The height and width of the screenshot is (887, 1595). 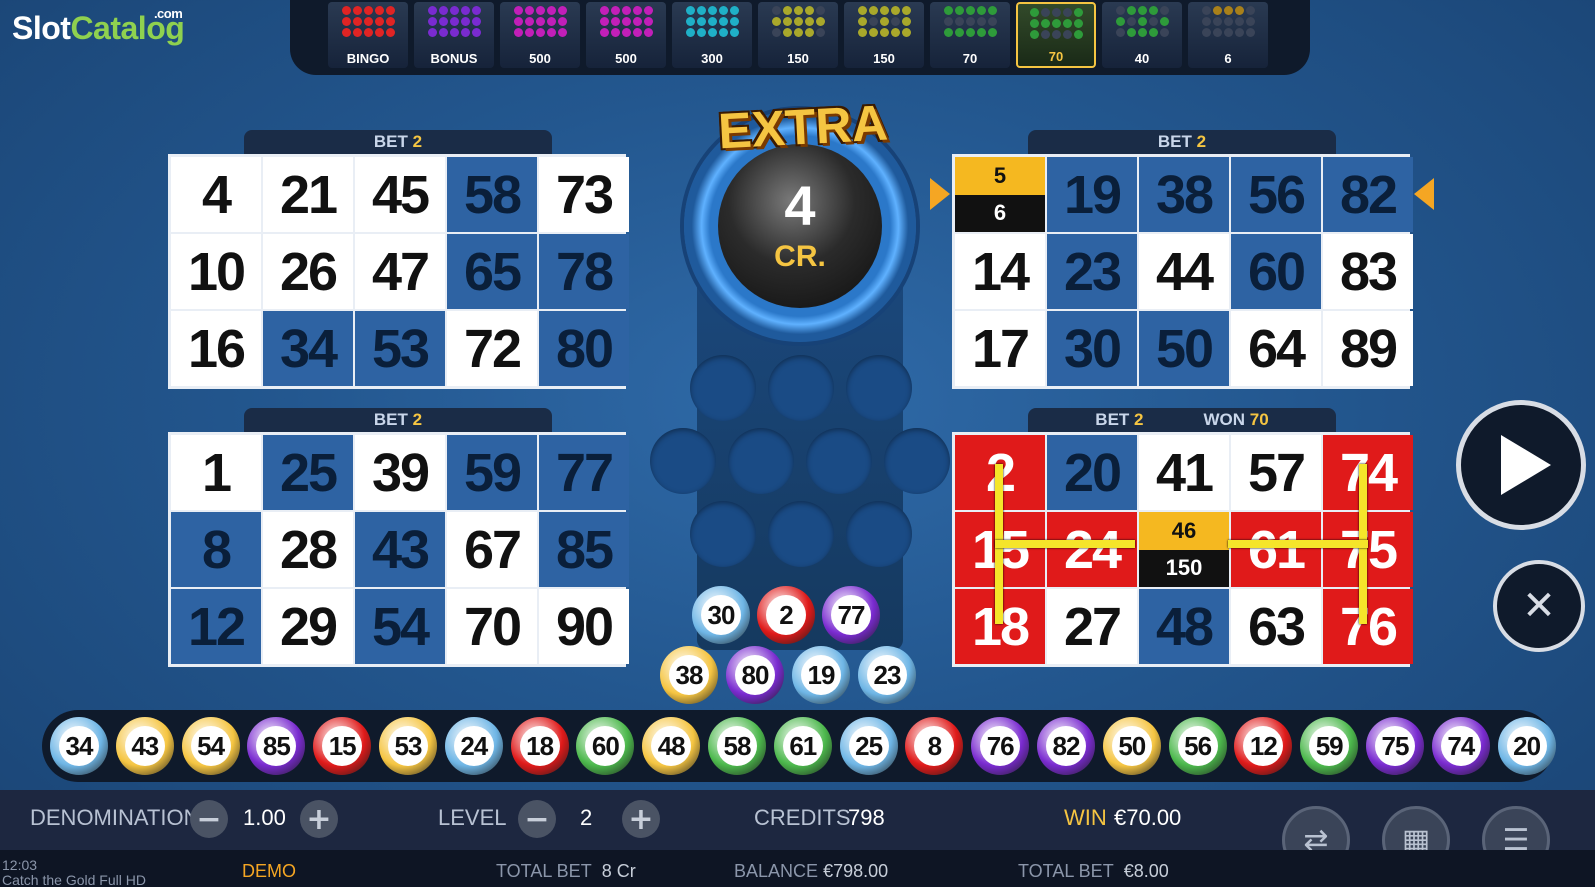 What do you see at coordinates (1131, 746) in the screenshot?
I see `bingo-ball: 50` at bounding box center [1131, 746].